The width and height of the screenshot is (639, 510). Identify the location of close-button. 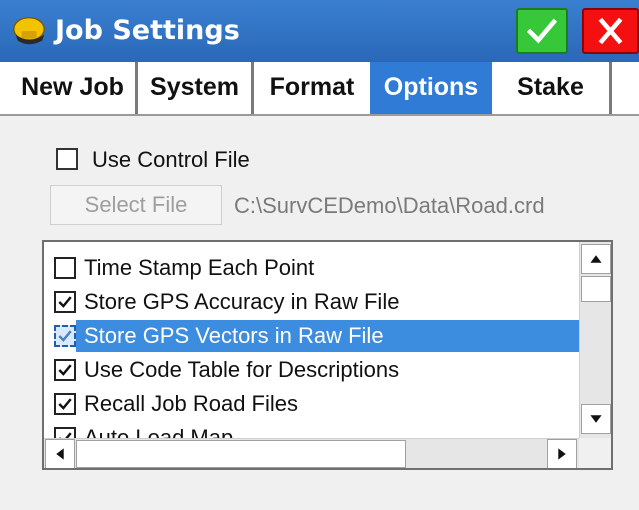
(610, 31).